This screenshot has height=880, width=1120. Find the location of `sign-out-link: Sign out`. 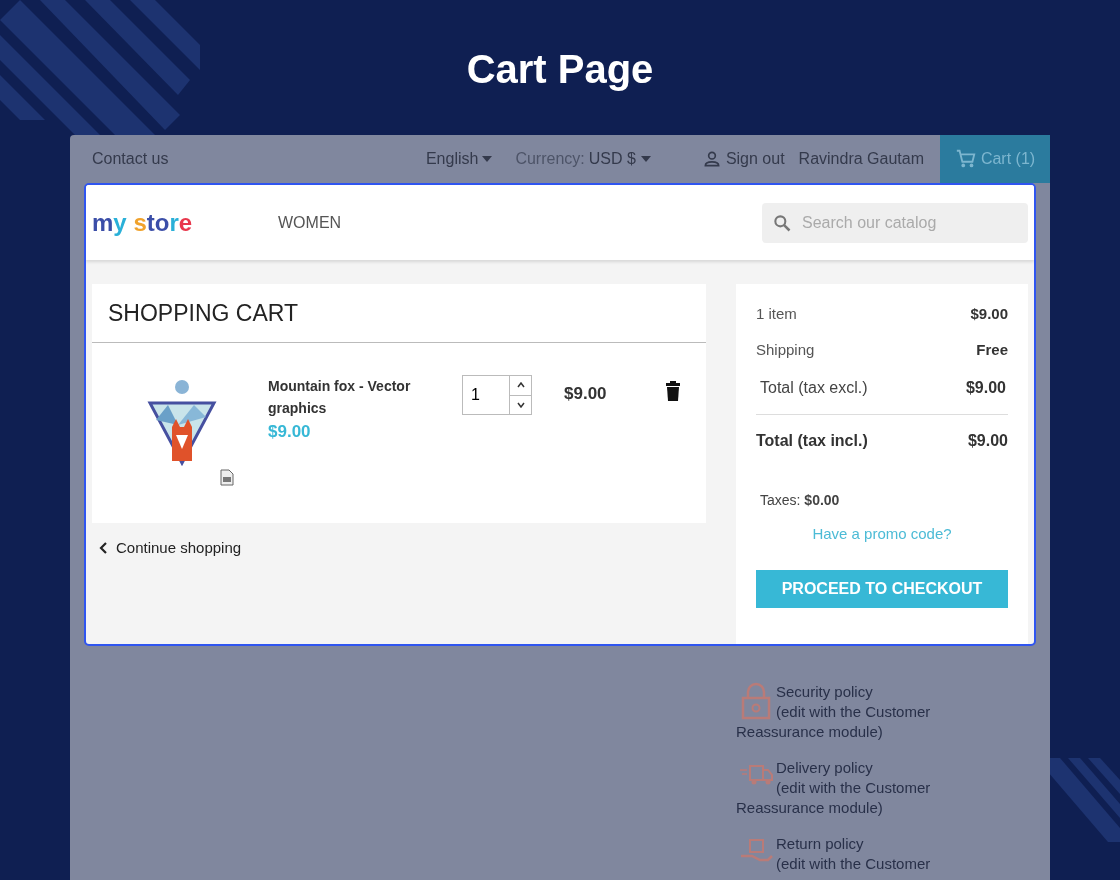

sign-out-link: Sign out is located at coordinates (755, 159).